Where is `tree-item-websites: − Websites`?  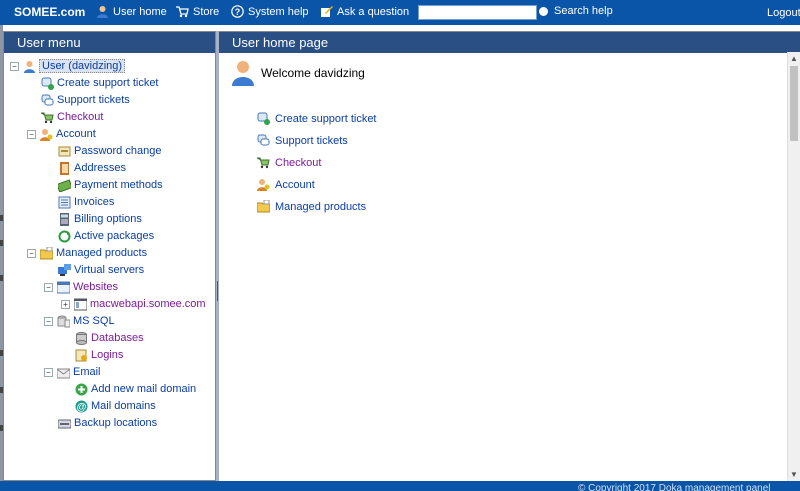 tree-item-websites: − Websites is located at coordinates (81, 287).